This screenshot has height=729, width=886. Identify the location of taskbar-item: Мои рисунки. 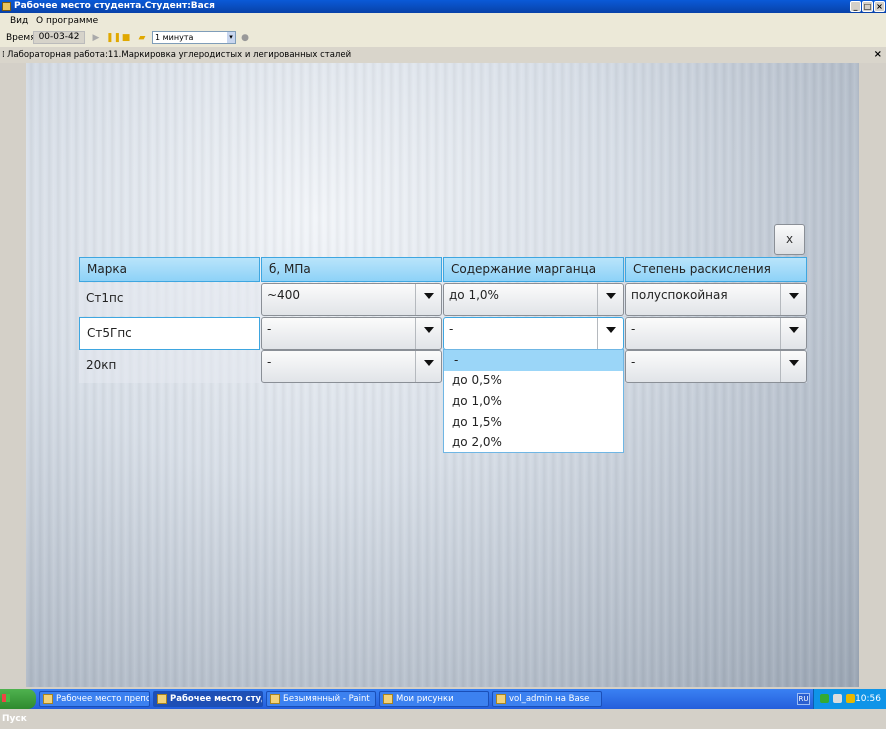
(434, 699).